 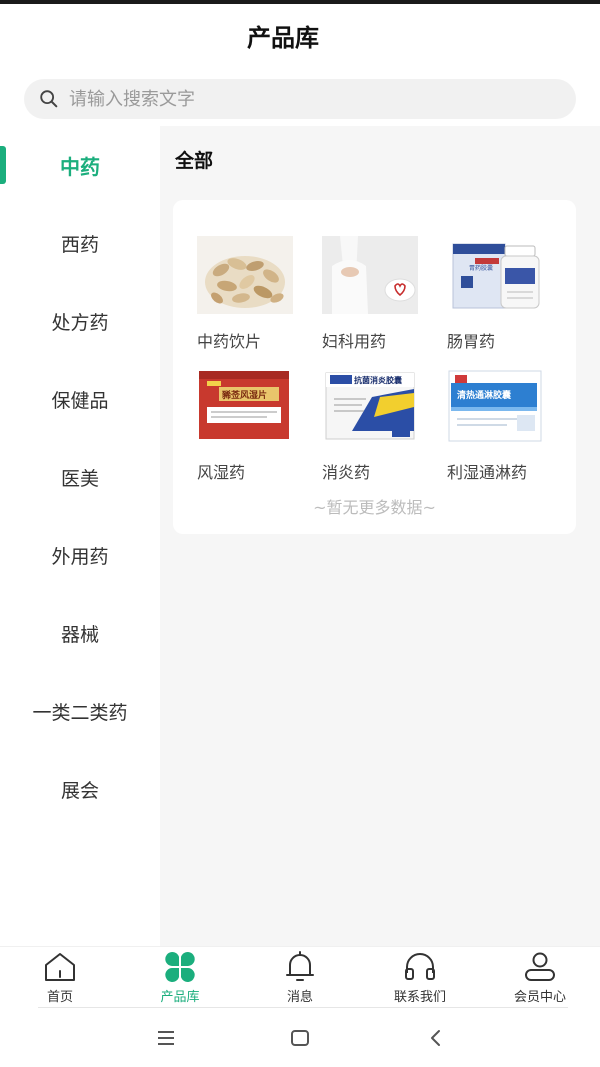 What do you see at coordinates (481, 268) in the screenshot?
I see `box-label: 胃药胶囊` at bounding box center [481, 268].